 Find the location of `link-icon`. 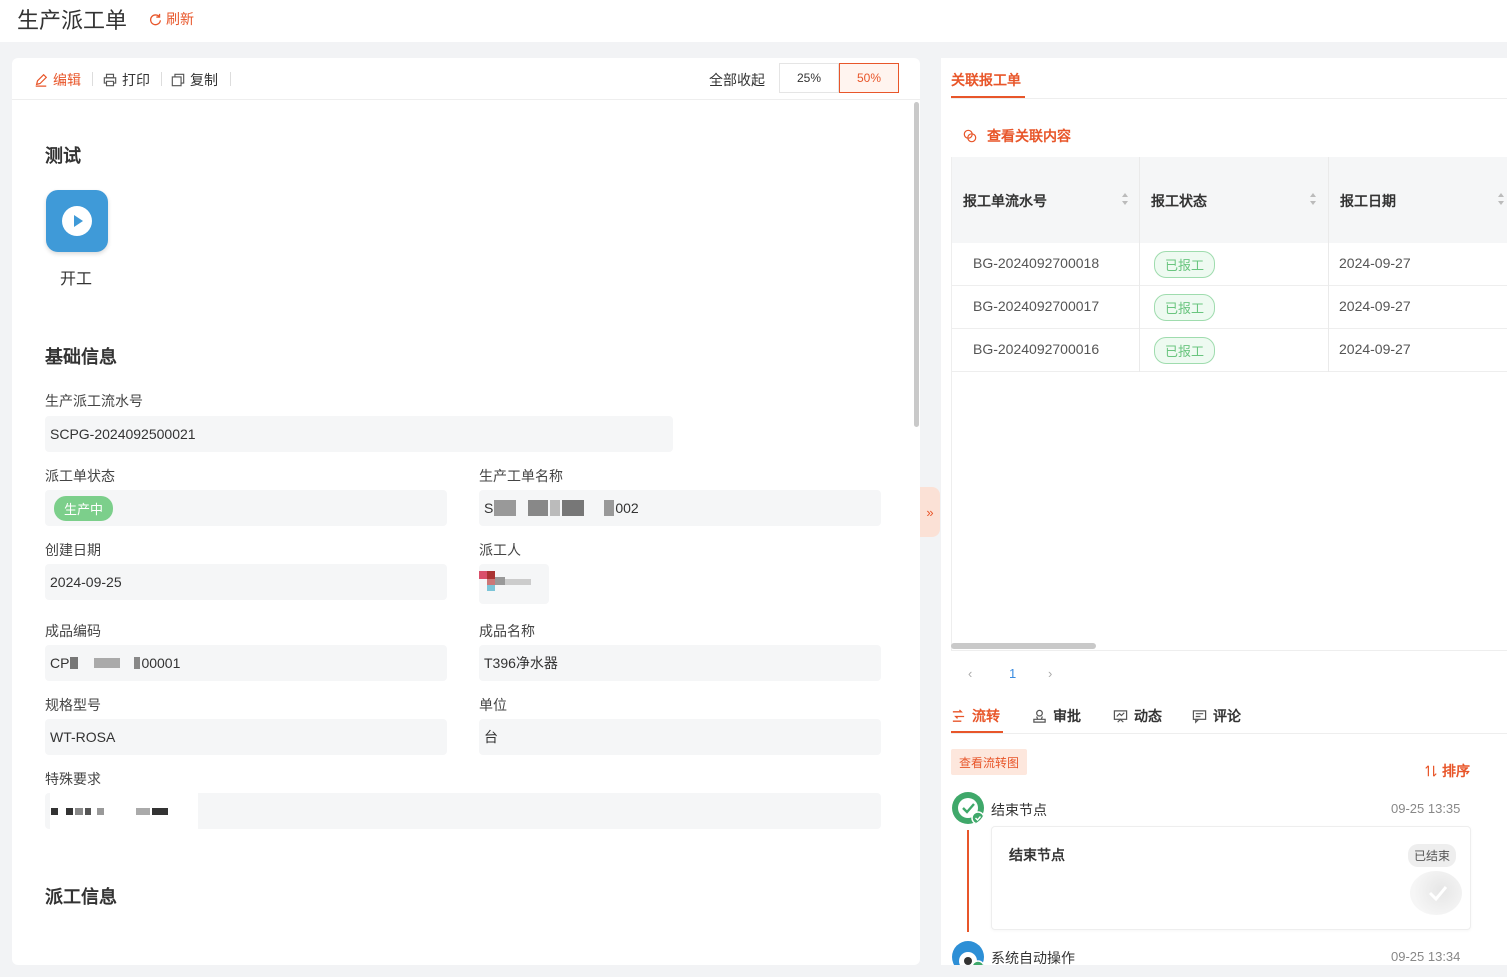

link-icon is located at coordinates (970, 136).